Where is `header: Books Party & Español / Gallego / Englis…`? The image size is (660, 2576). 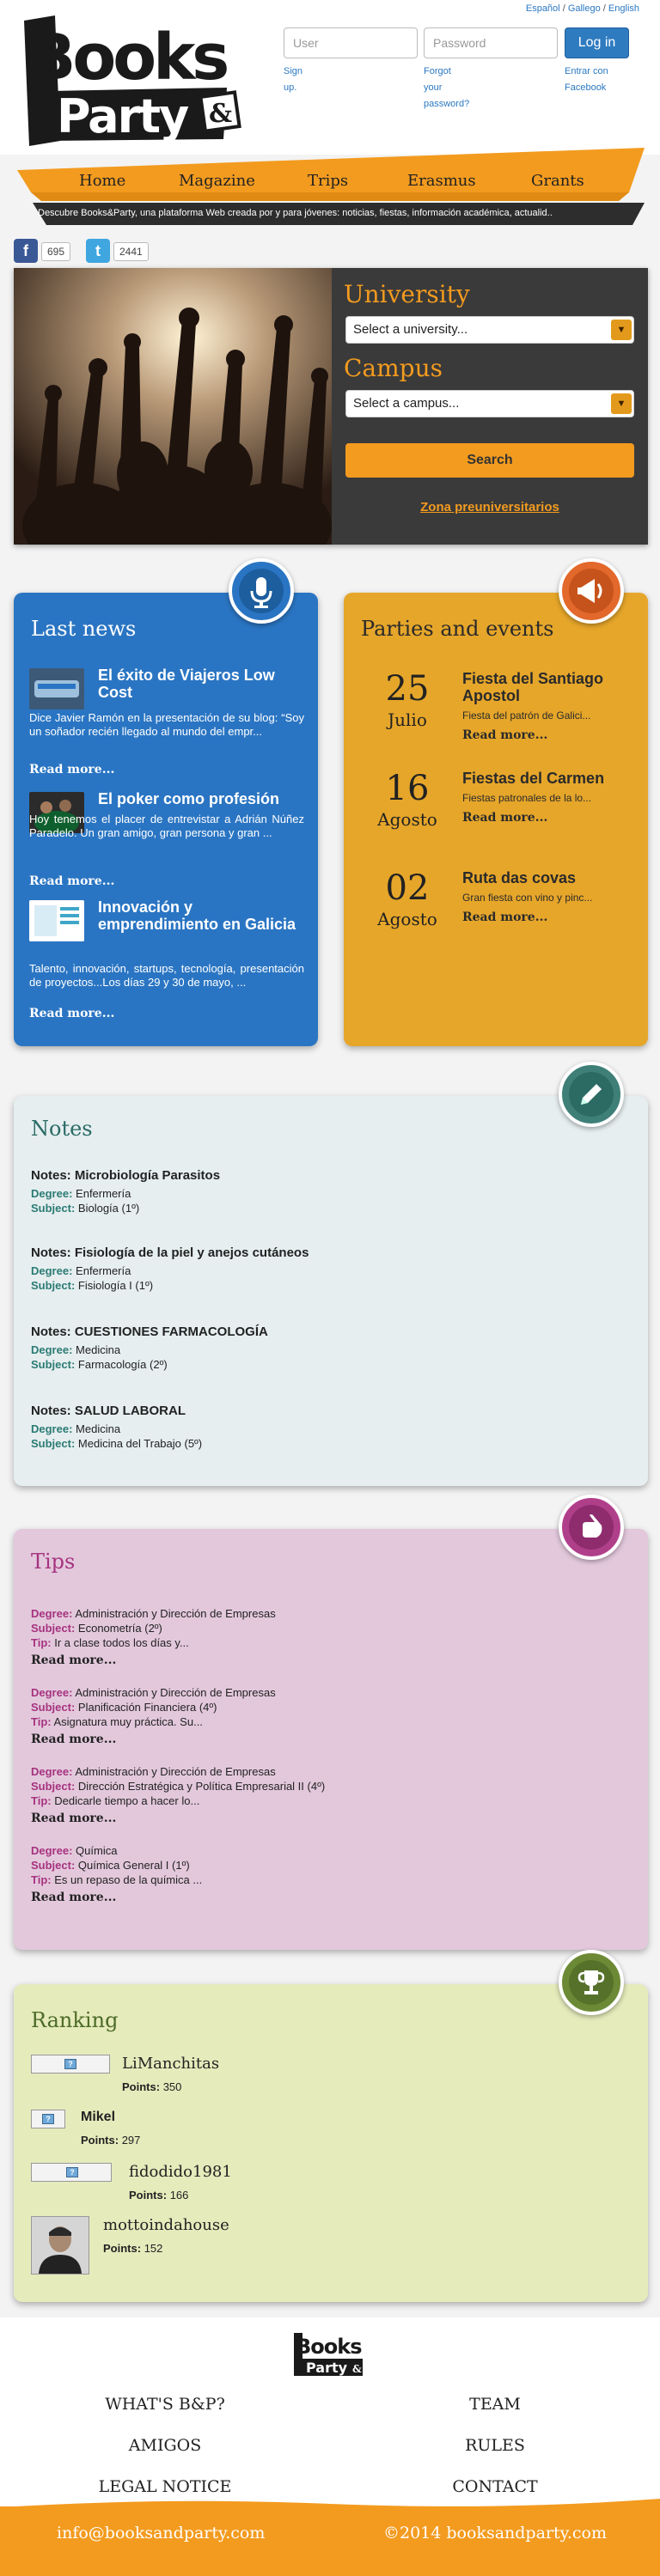 header: Books Party & Español / Gallego / Englis… is located at coordinates (330, 77).